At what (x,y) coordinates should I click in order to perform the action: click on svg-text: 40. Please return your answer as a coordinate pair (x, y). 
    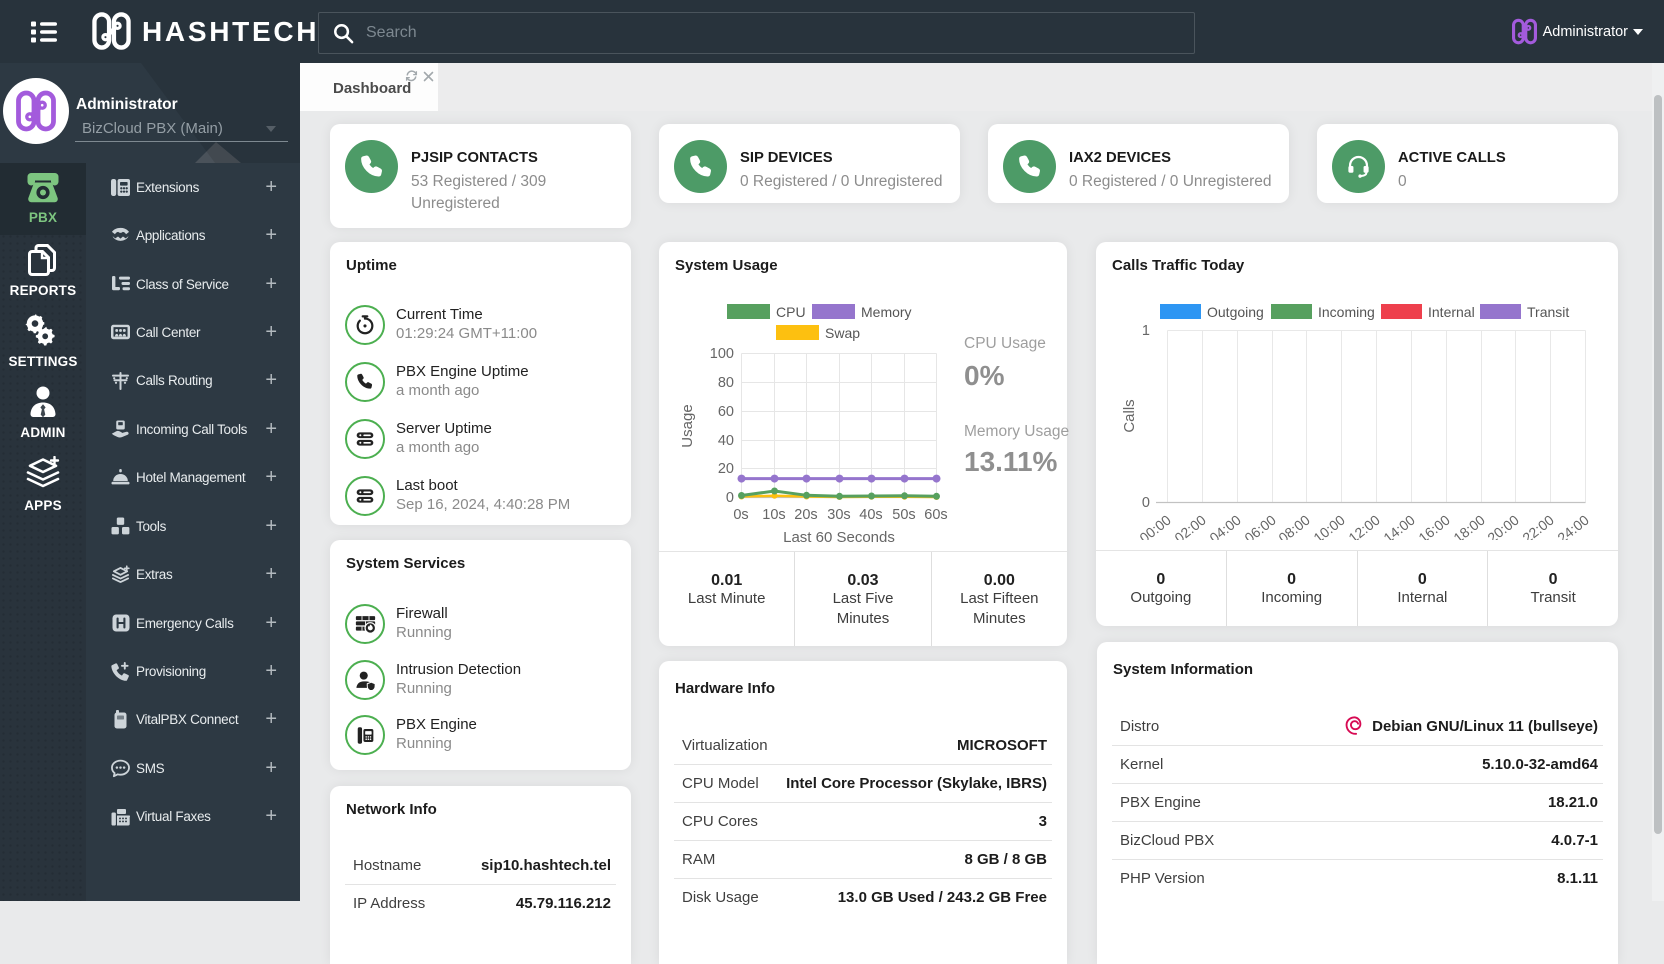
    Looking at the image, I should click on (726, 441).